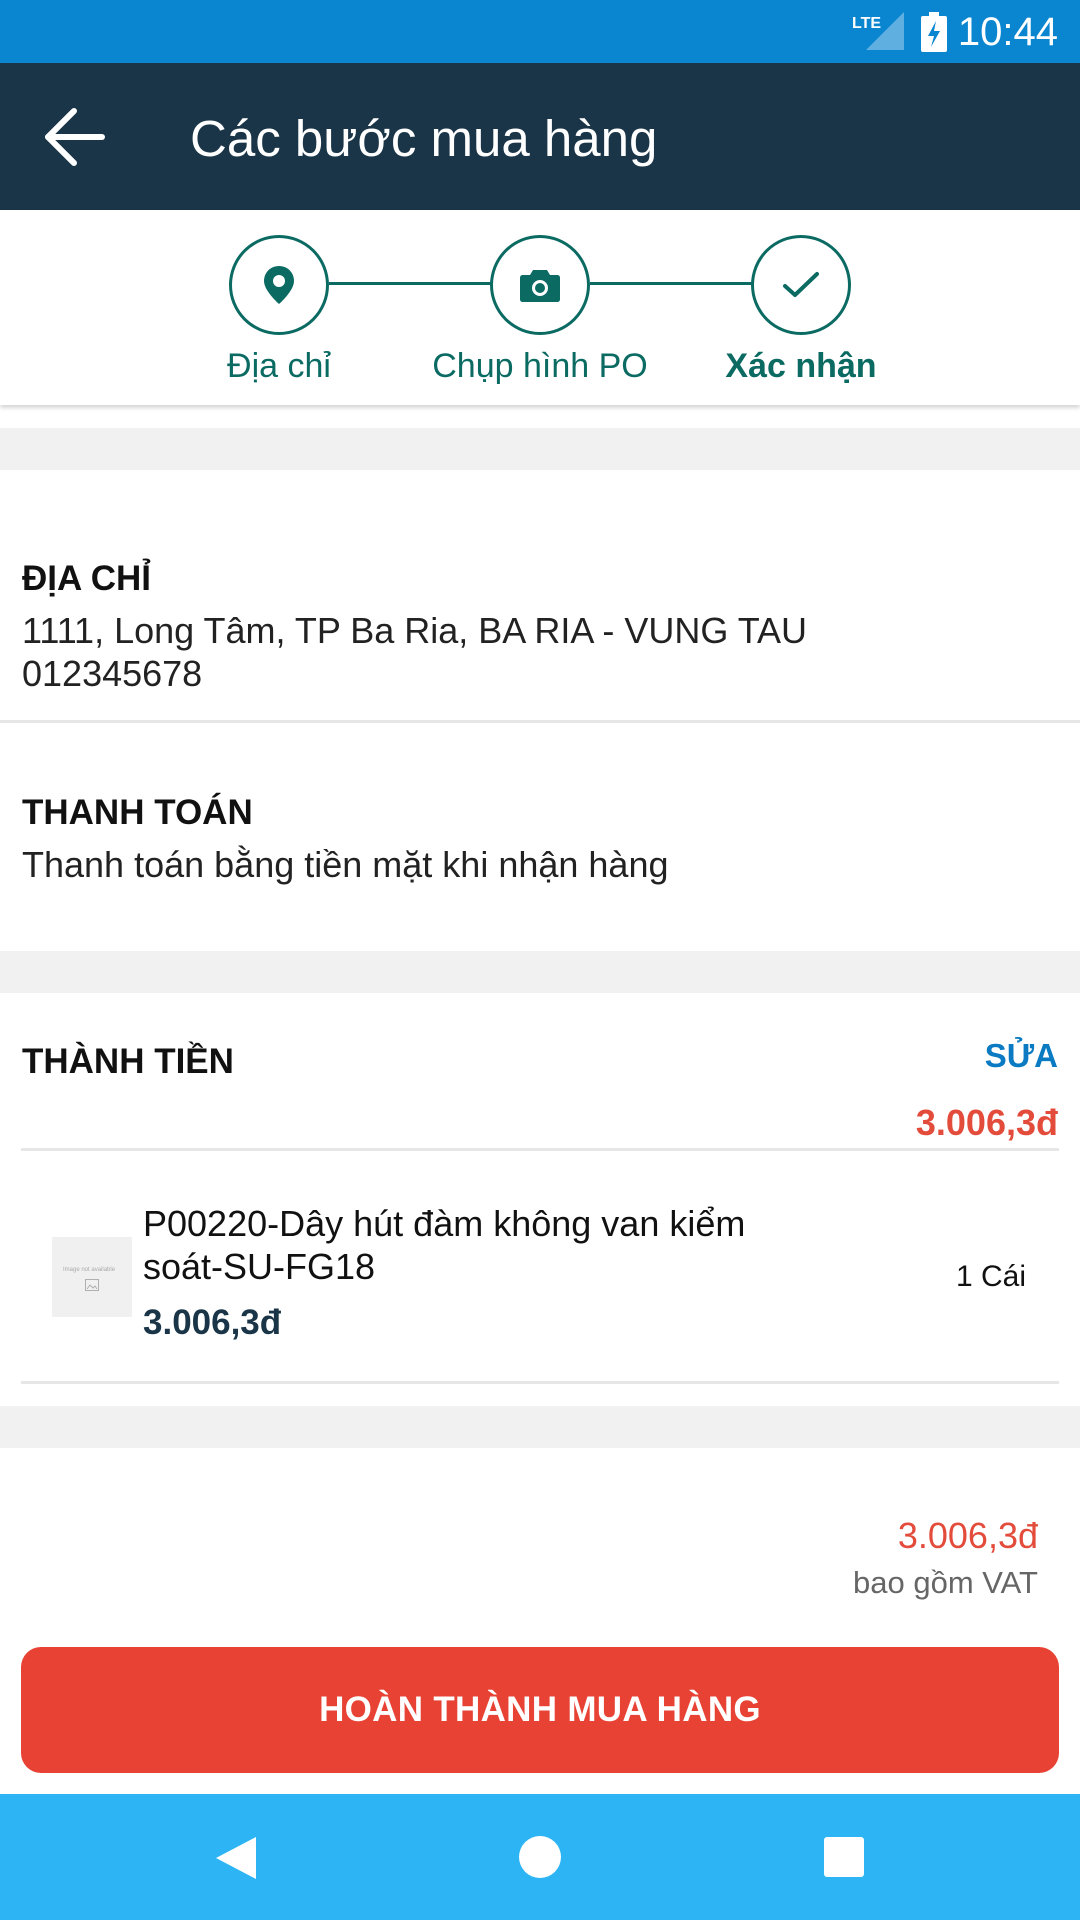 This screenshot has height=1920, width=1080. I want to click on payment-heading: THANH TOÁN, so click(137, 812).